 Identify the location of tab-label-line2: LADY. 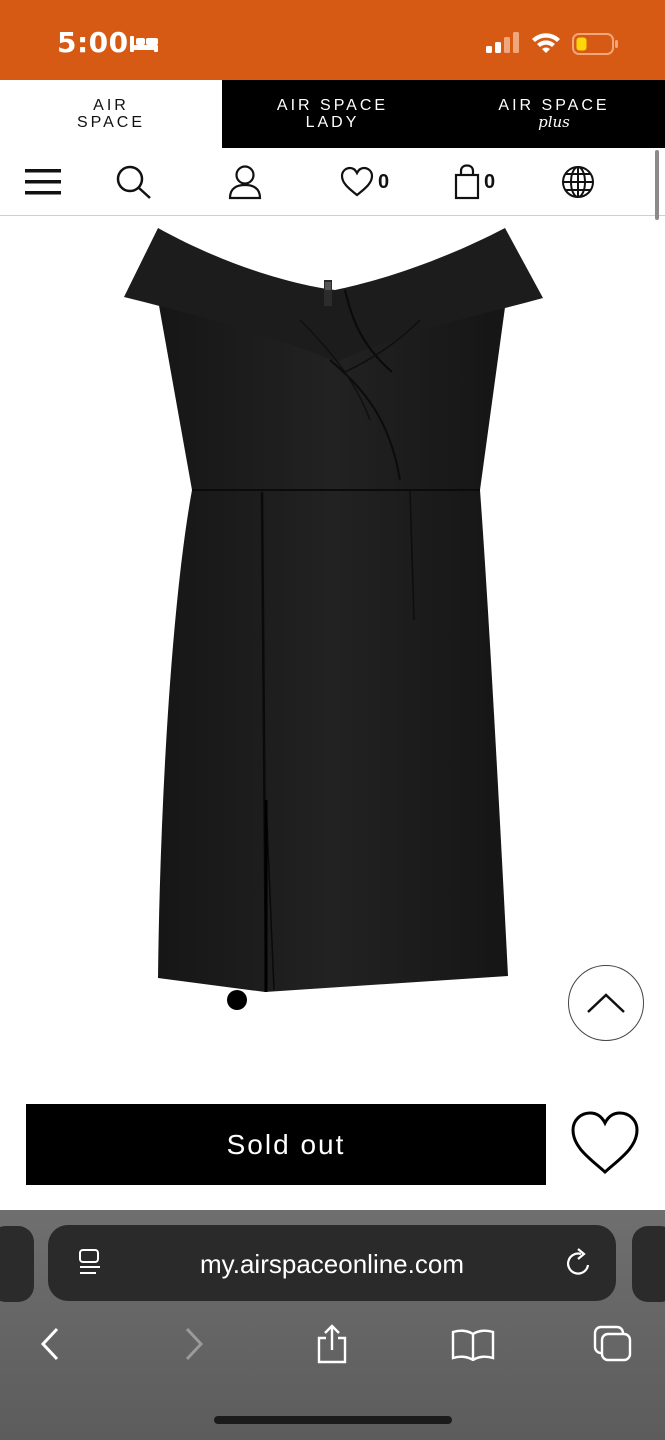
(332, 122).